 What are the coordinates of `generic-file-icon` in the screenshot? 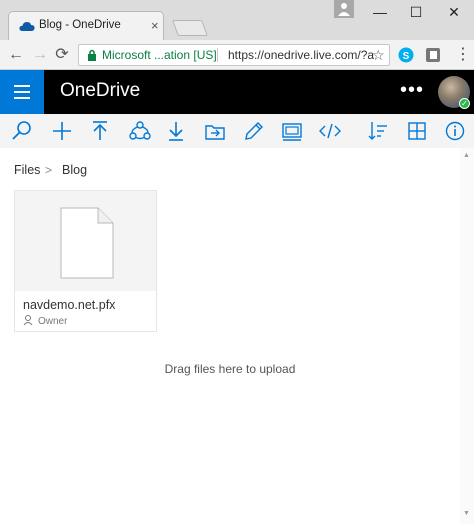 It's located at (87, 243).